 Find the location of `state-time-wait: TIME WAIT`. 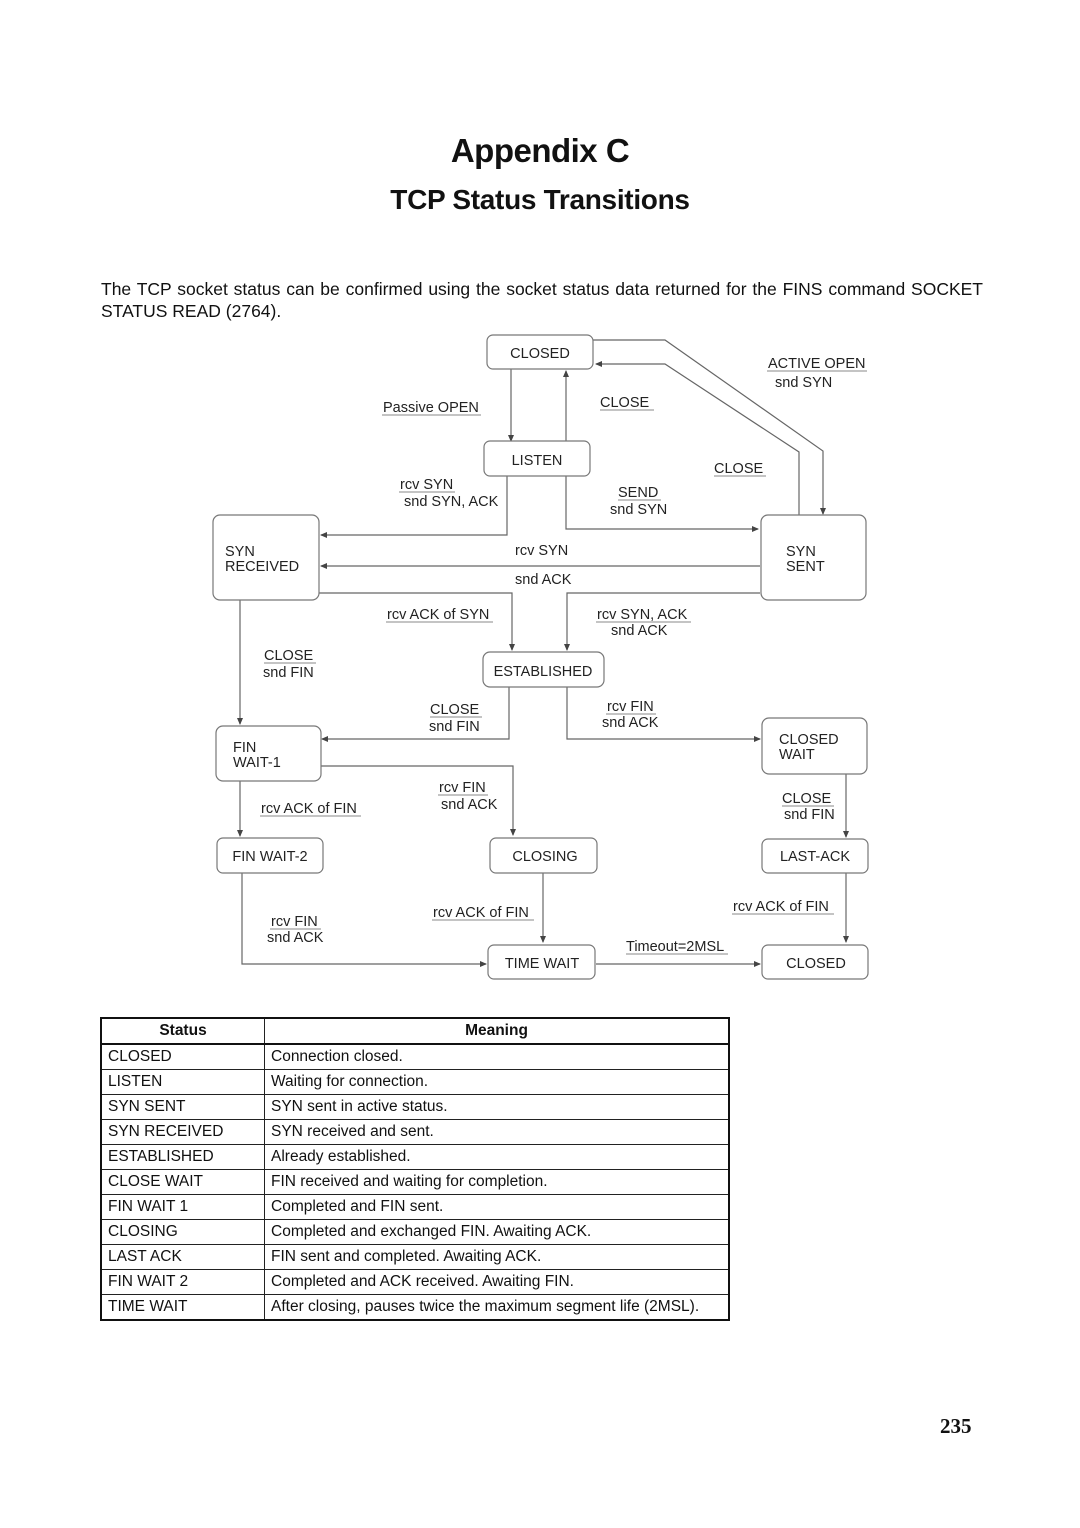

state-time-wait: TIME WAIT is located at coordinates (541, 962).